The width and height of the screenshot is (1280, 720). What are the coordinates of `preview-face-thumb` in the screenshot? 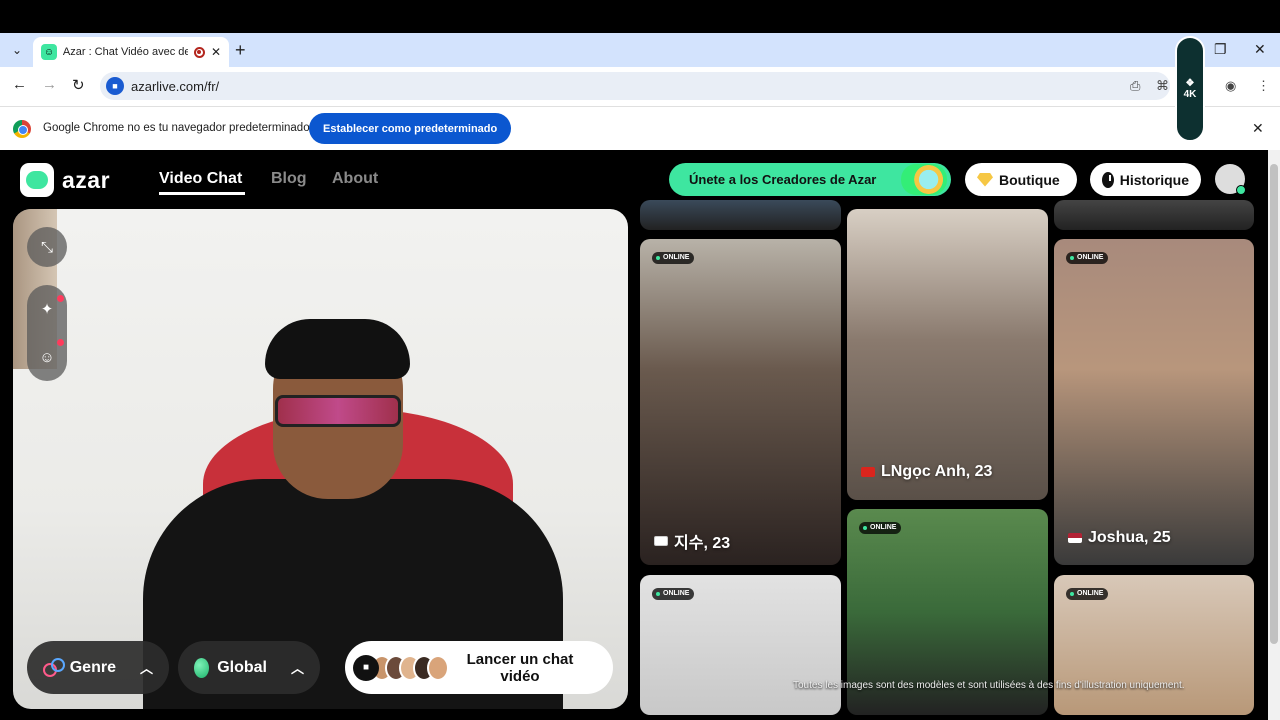 It's located at (438, 667).